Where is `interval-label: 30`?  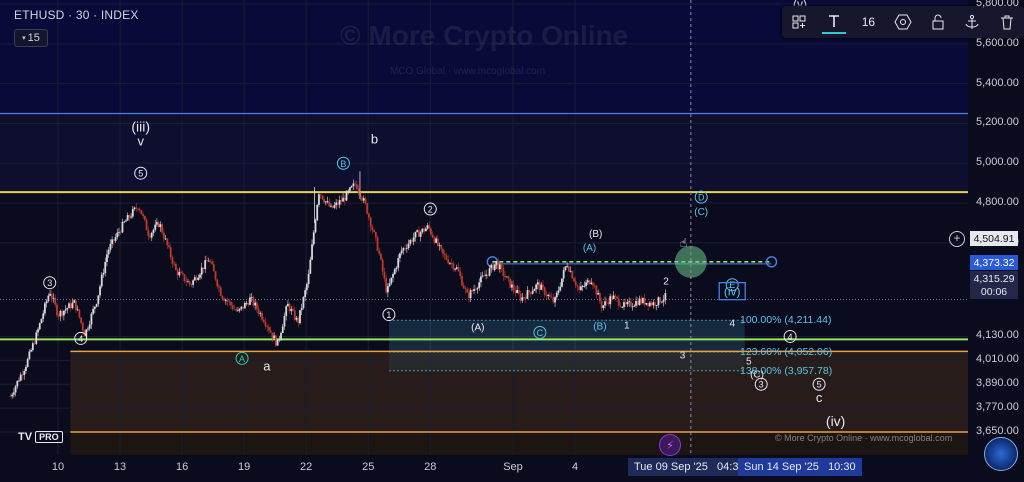
interval-label: 30 is located at coordinates (82, 15).